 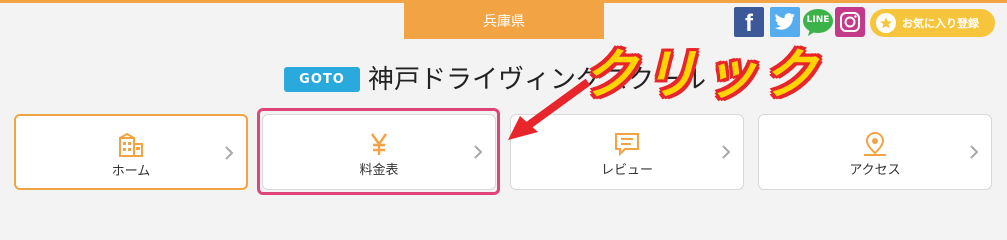 I want to click on nav-home: ホーム, so click(x=131, y=152).